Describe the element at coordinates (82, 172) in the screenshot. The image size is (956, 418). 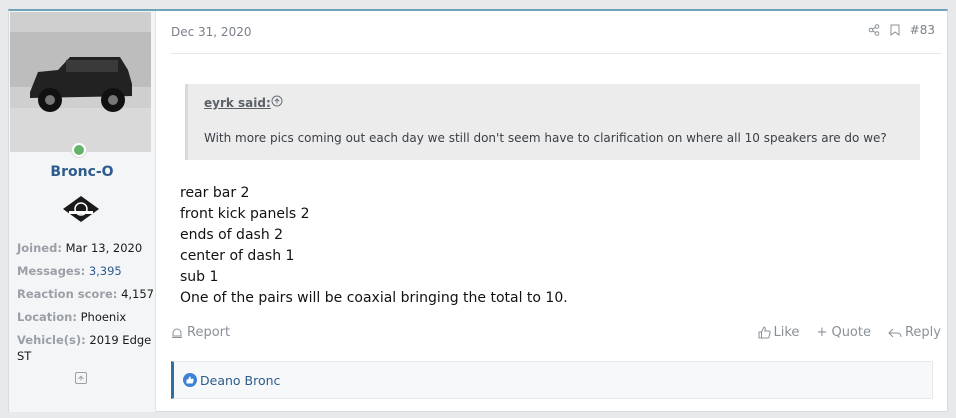
I see `username: Bronc-O` at that location.